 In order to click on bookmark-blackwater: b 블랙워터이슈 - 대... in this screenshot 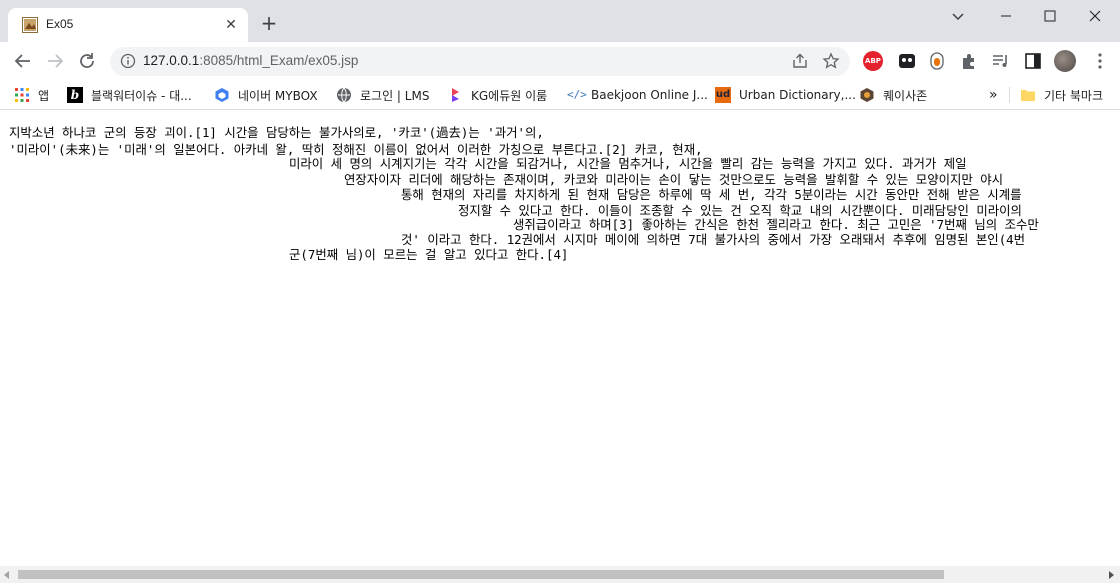, I will do `click(129, 95)`.